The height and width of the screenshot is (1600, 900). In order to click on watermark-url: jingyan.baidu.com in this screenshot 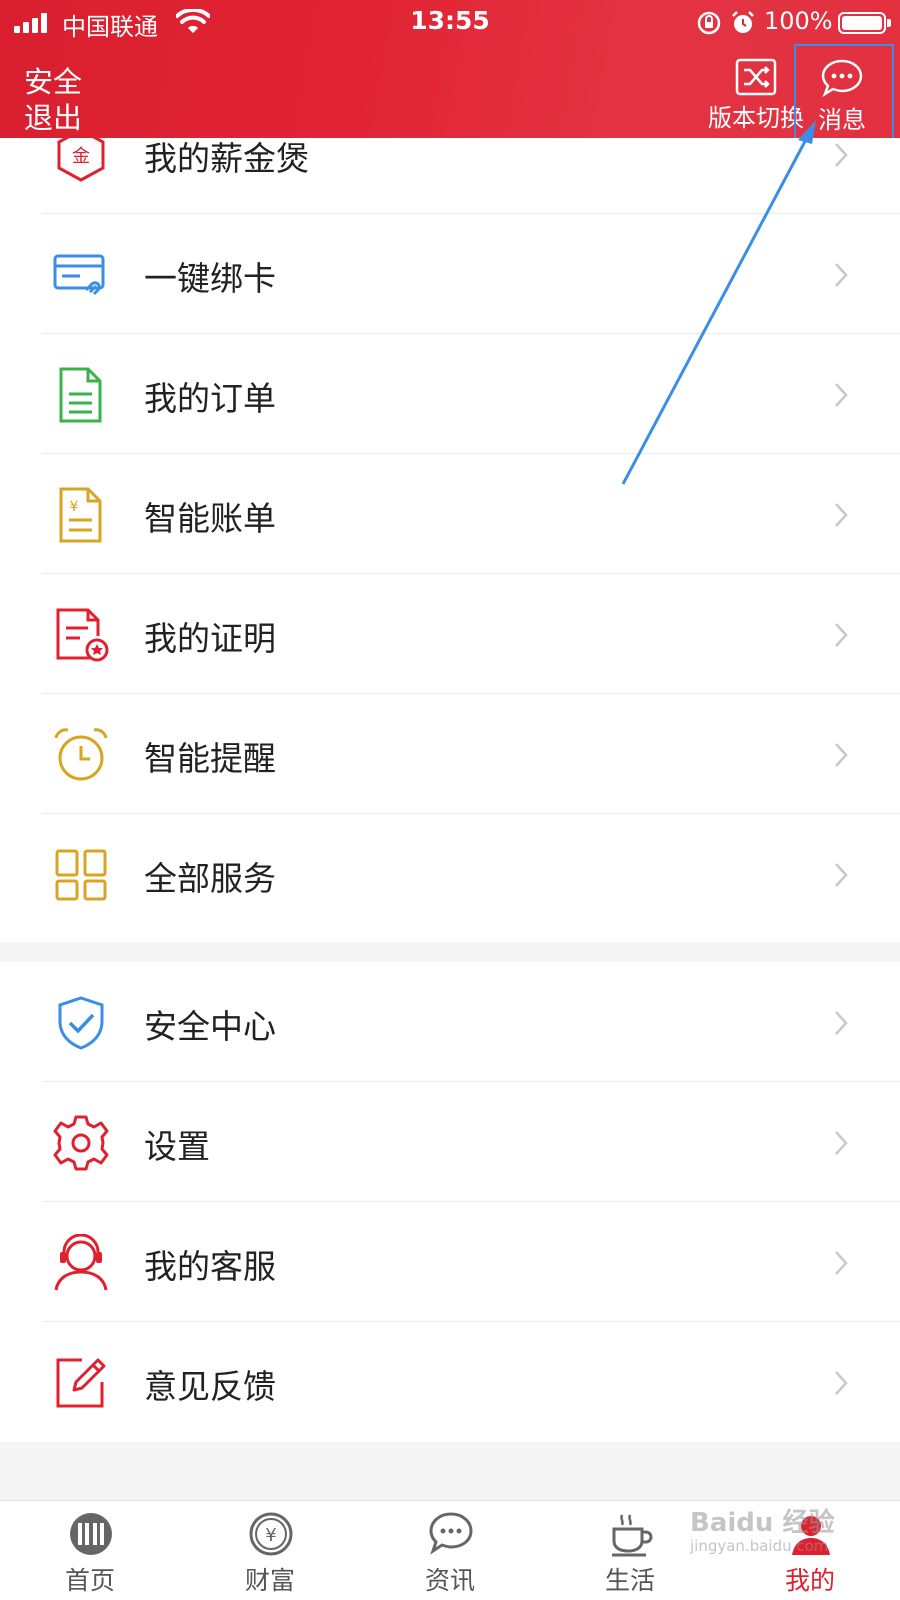, I will do `click(759, 1546)`.